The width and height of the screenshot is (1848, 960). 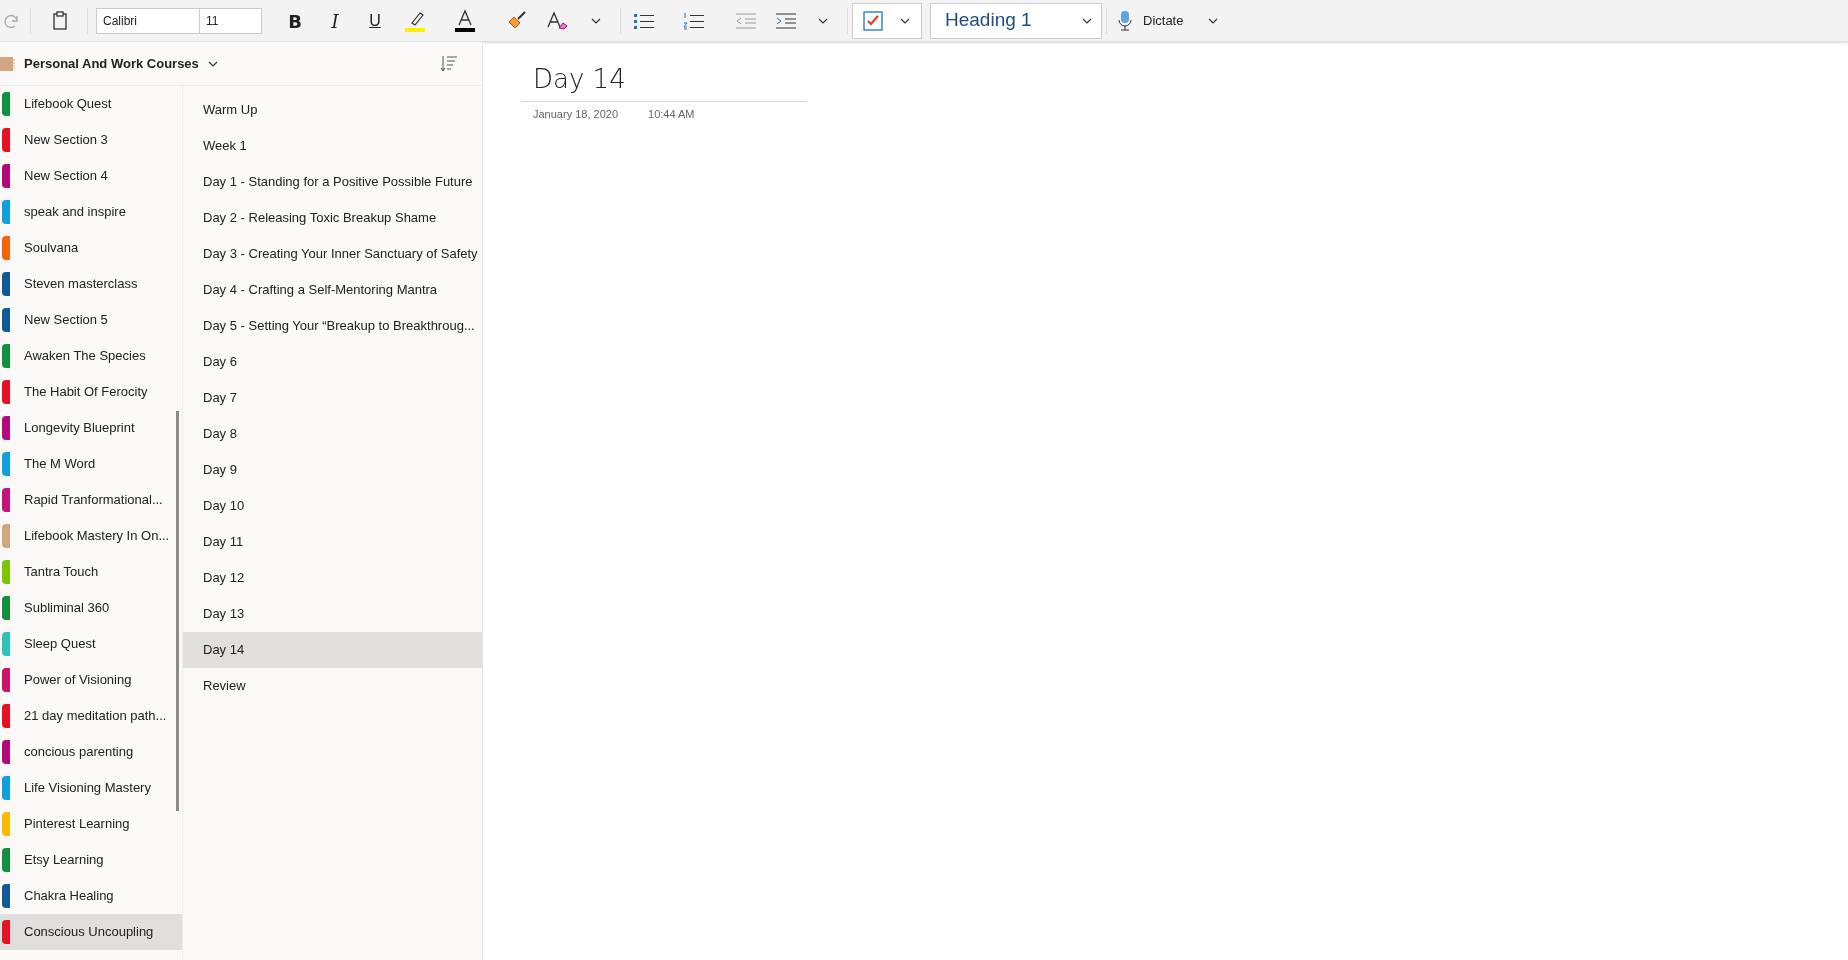 What do you see at coordinates (177, 611) in the screenshot?
I see `scrollbar` at bounding box center [177, 611].